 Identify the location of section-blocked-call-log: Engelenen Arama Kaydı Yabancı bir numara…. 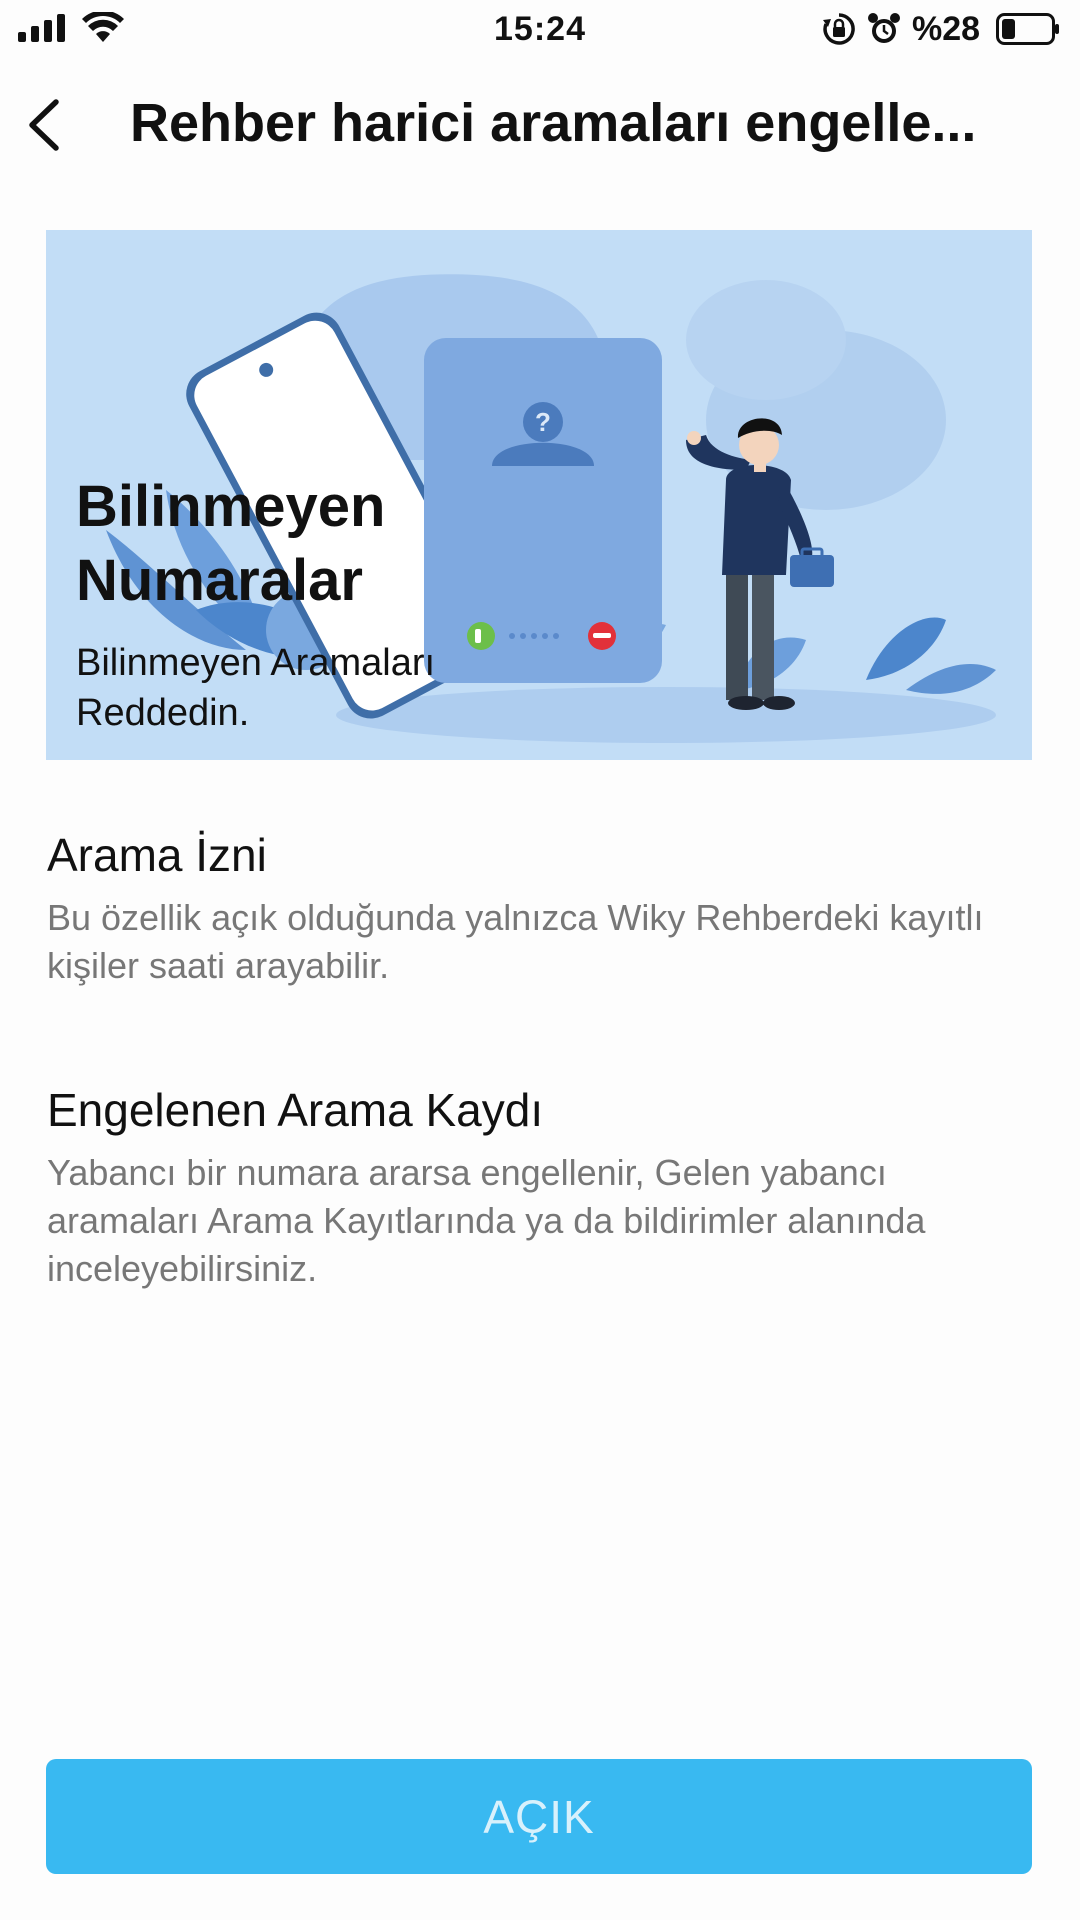
(542, 1188).